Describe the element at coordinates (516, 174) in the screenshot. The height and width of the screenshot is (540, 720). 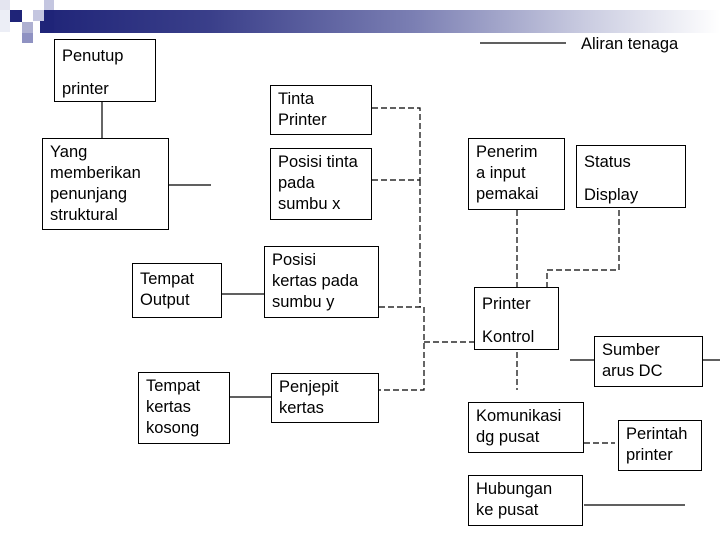
I see `node-penerima-input: Penerim a input pemakai` at that location.